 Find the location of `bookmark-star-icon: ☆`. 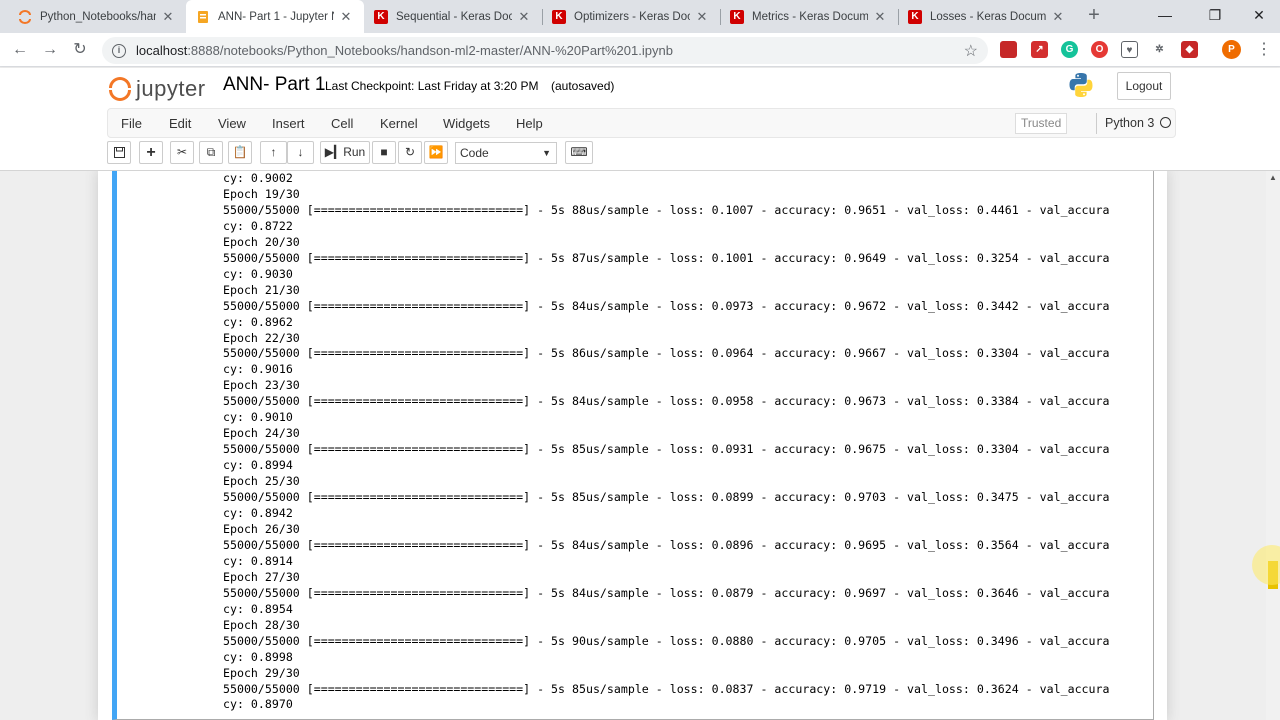

bookmark-star-icon: ☆ is located at coordinates (971, 51).